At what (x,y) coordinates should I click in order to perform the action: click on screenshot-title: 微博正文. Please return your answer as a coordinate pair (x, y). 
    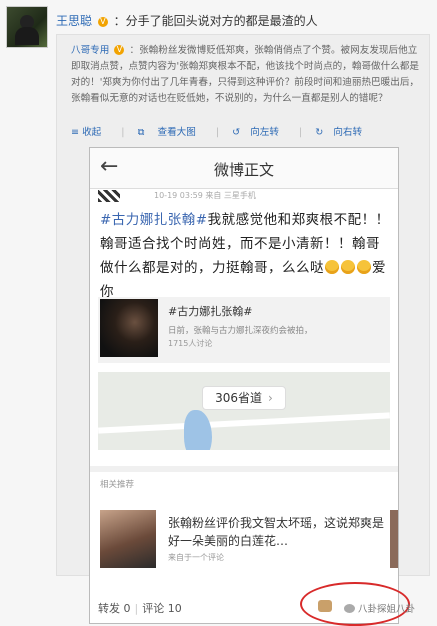
    Looking at the image, I should click on (243, 170).